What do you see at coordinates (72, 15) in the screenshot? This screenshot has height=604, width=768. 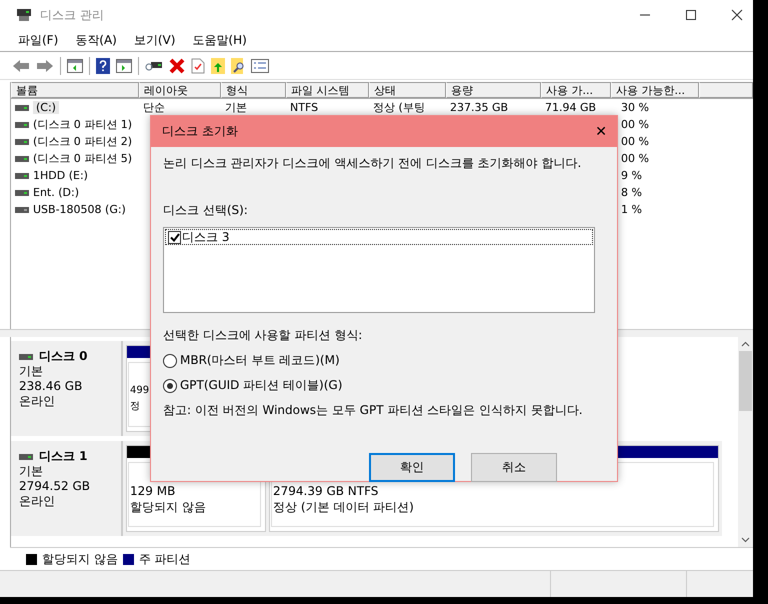 I see `window-title: 디스크 관리` at bounding box center [72, 15].